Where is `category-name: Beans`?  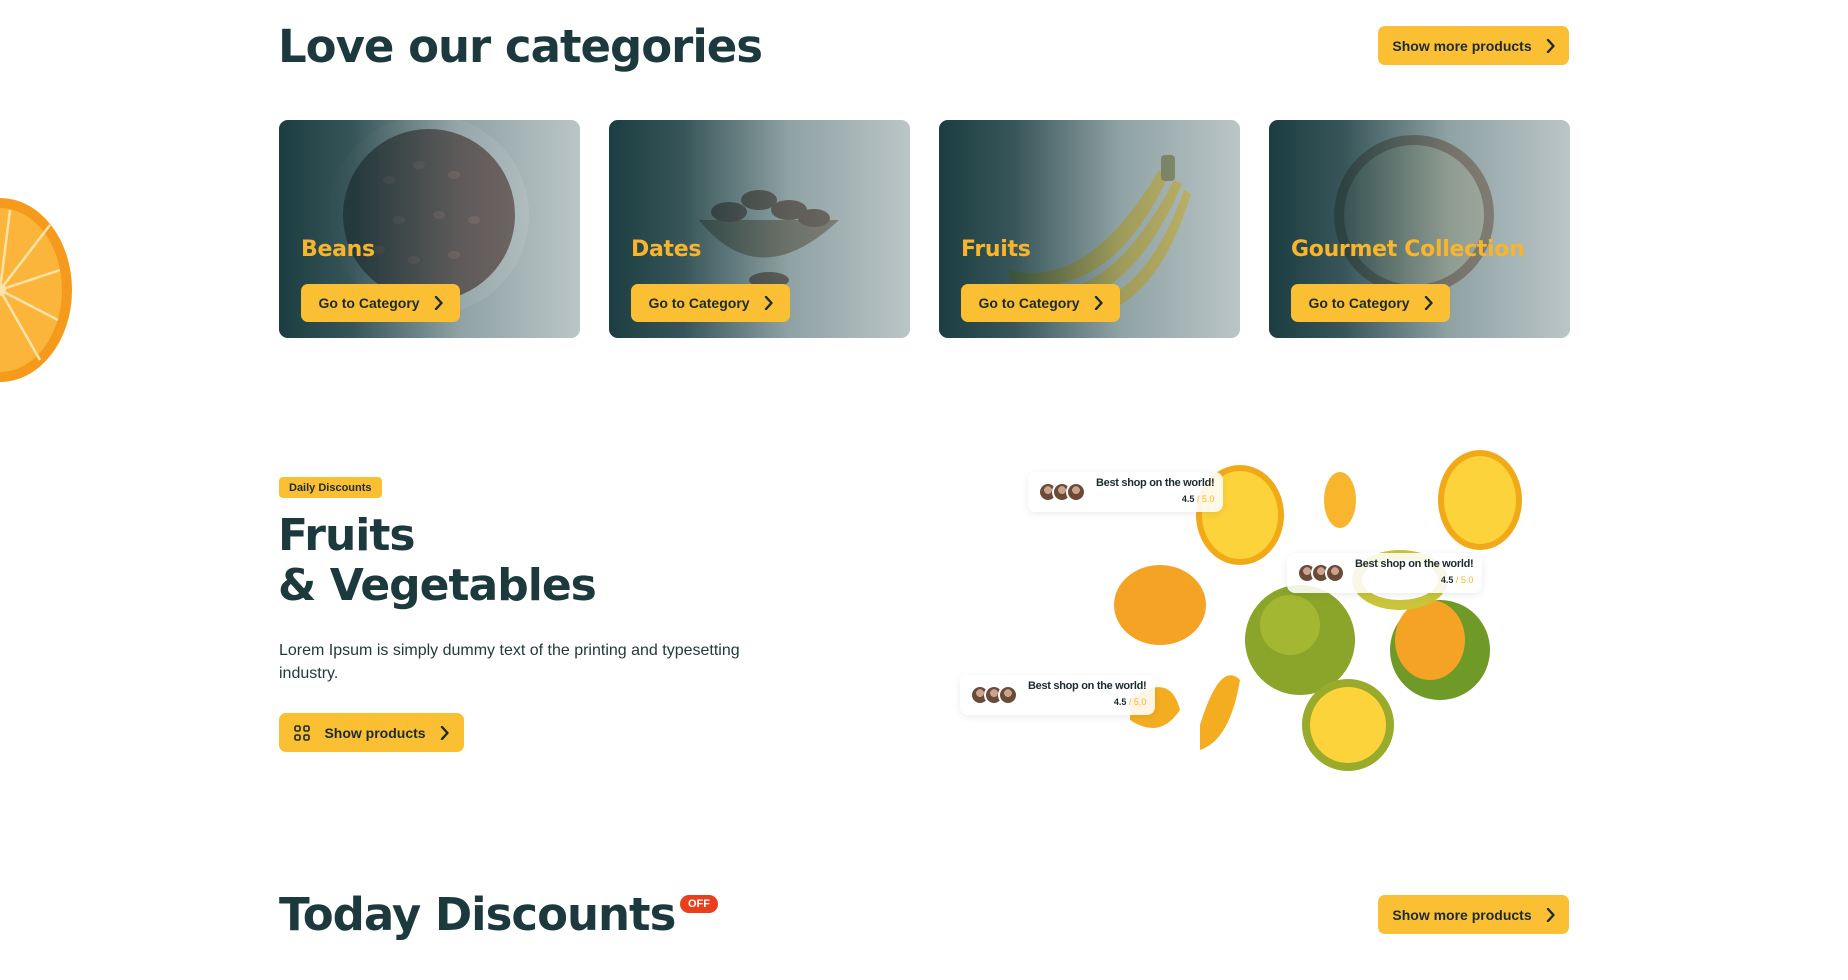
category-name: Beans is located at coordinates (338, 249).